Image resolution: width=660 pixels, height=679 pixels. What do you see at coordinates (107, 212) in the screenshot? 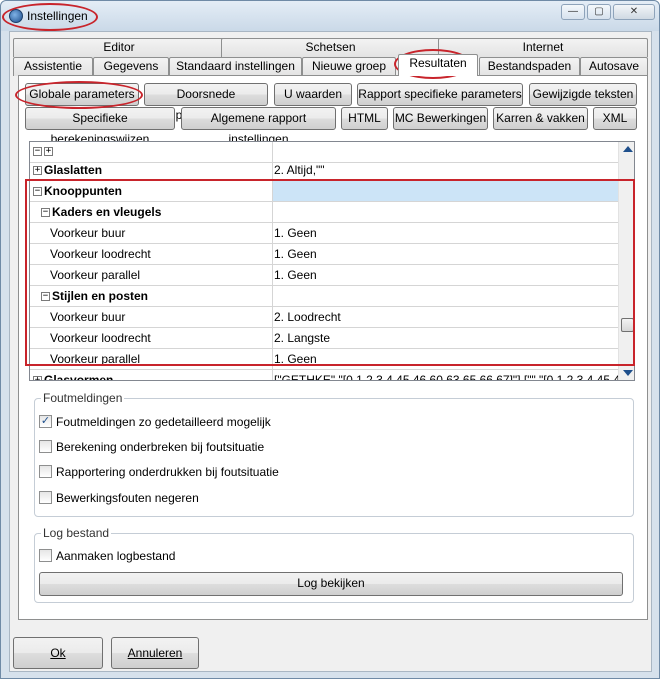
I see `row-name: Kaders en vleugels` at bounding box center [107, 212].